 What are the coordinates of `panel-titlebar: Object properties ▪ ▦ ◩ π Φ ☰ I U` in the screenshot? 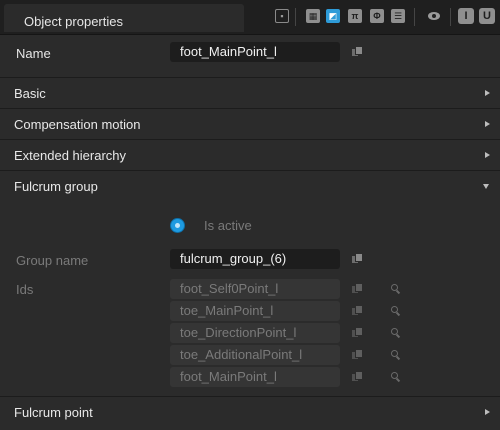 It's located at (250, 17).